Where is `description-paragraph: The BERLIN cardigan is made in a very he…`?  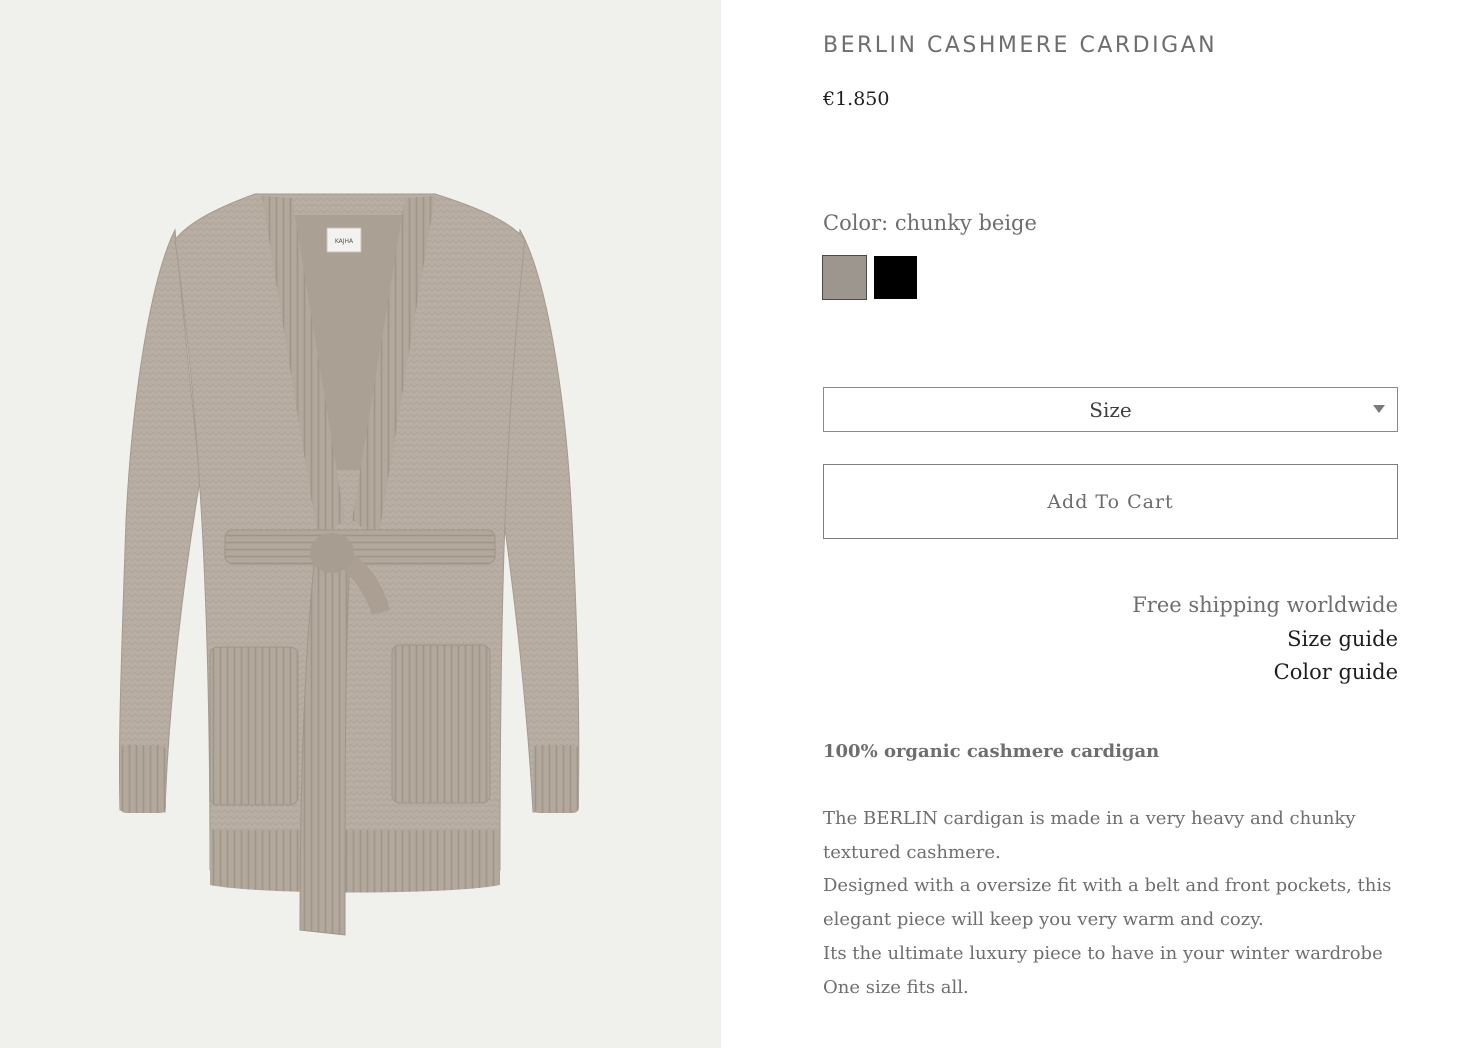 description-paragraph: The BERLIN cardigan is made in a very he… is located at coordinates (1089, 835).